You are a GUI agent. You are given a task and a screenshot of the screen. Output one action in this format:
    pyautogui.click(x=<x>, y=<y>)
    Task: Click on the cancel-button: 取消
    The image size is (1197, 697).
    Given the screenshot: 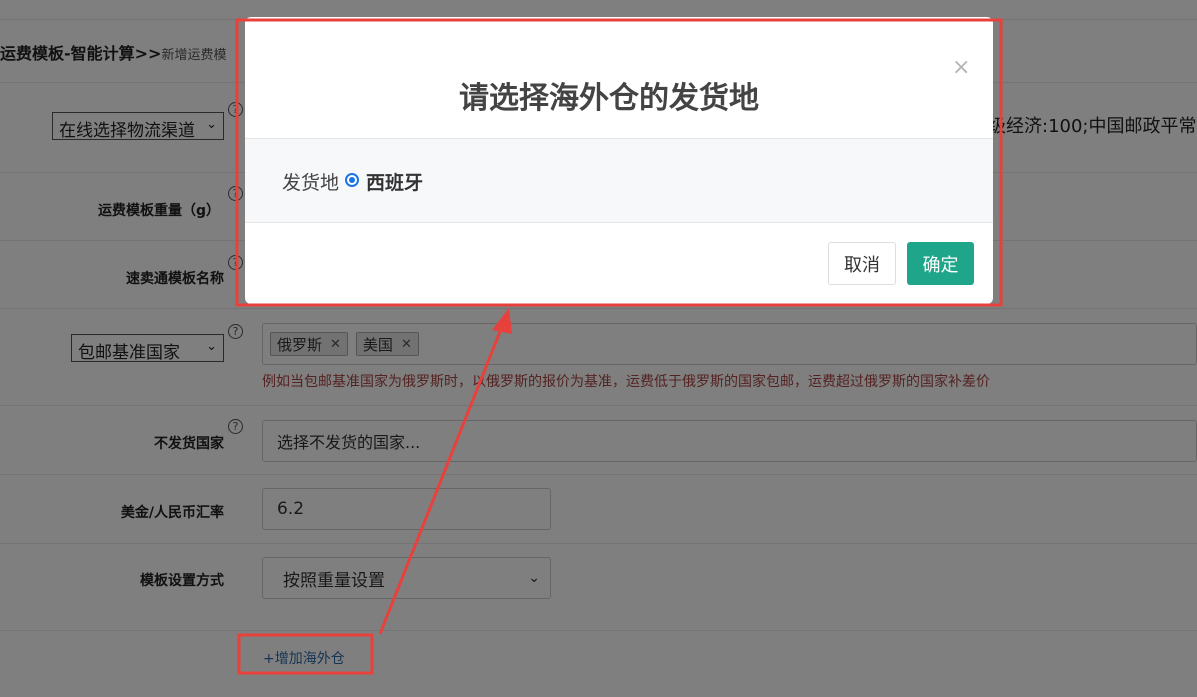 What is the action you would take?
    pyautogui.click(x=862, y=263)
    